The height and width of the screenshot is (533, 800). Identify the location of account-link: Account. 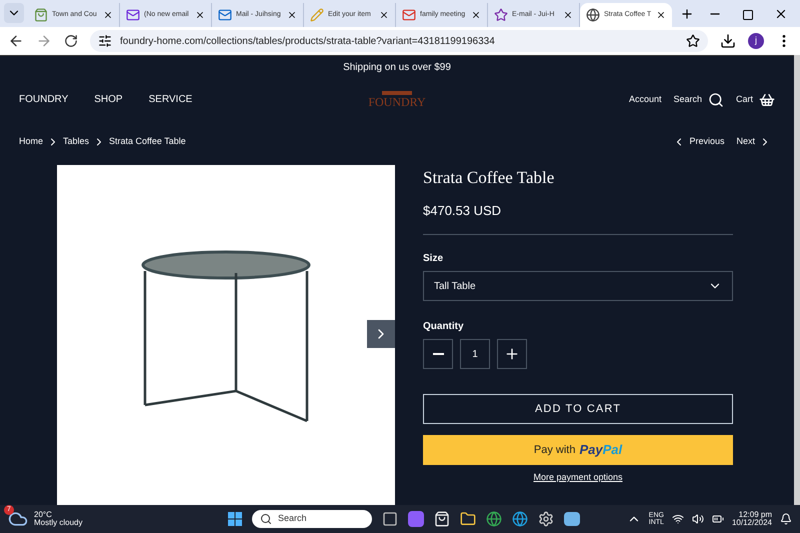
(645, 99).